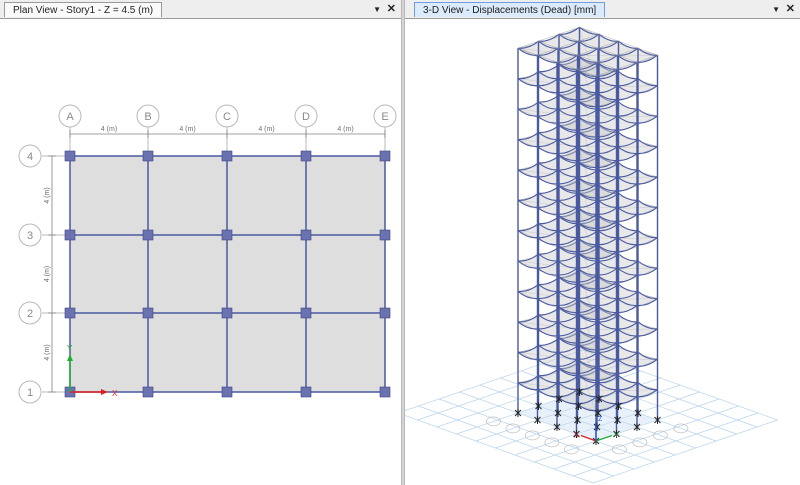 Image resolution: width=800 pixels, height=485 pixels. Describe the element at coordinates (266, 129) in the screenshot. I see `bay-dimension-x-3: 4 (m)` at that location.